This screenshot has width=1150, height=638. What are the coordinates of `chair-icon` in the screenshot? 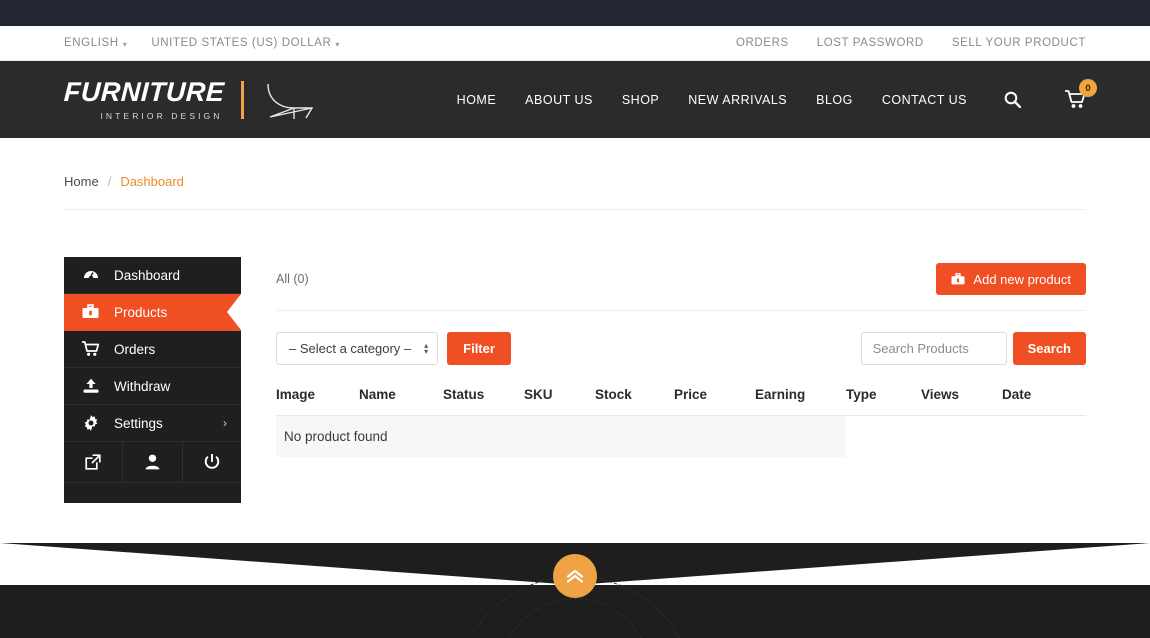 It's located at (289, 101).